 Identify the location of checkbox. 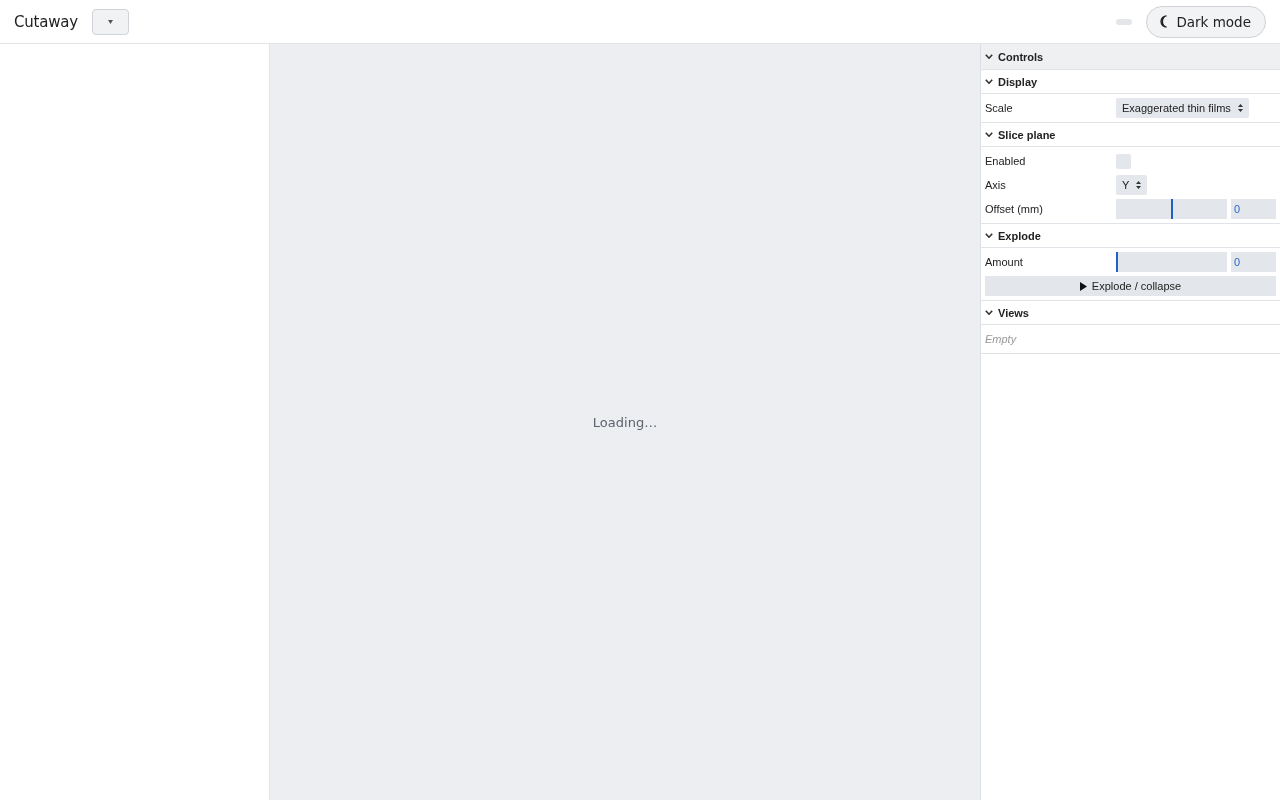
(1123, 161).